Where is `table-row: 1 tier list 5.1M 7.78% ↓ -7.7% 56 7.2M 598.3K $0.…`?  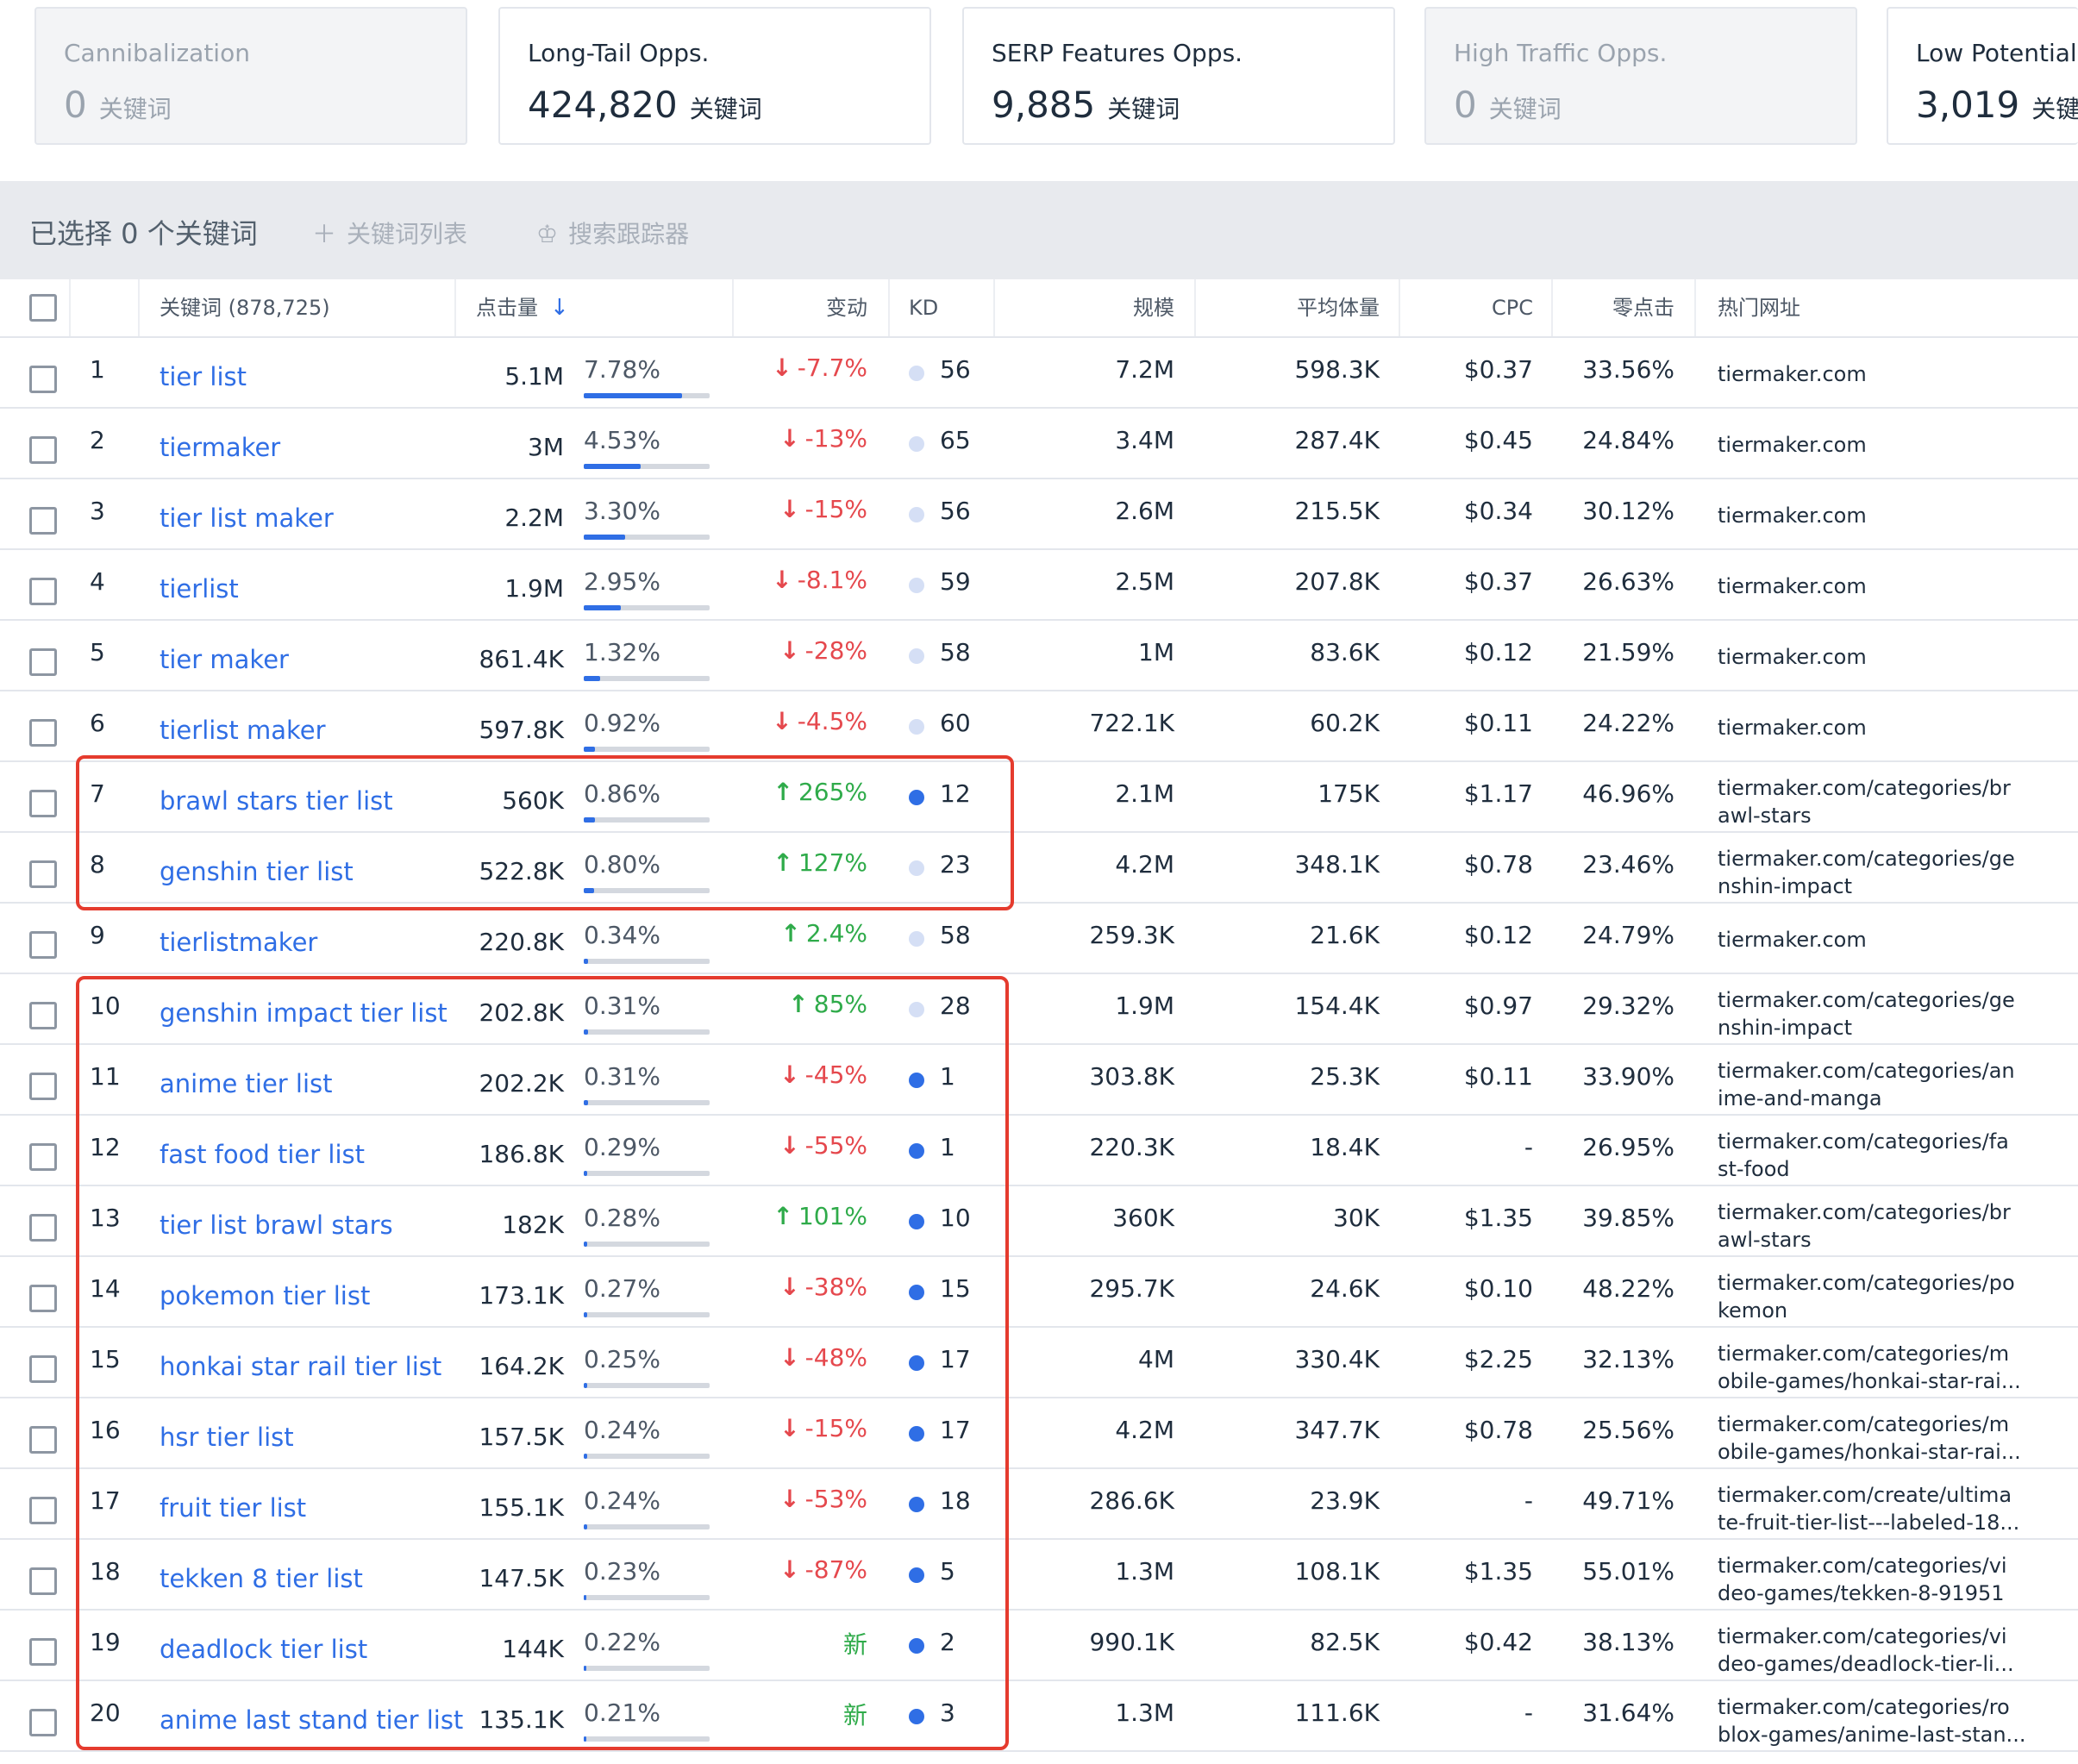
table-row: 1 tier list 5.1M 7.78% ↓ -7.7% 56 7.2M 598.3K $0.… is located at coordinates (1039, 373).